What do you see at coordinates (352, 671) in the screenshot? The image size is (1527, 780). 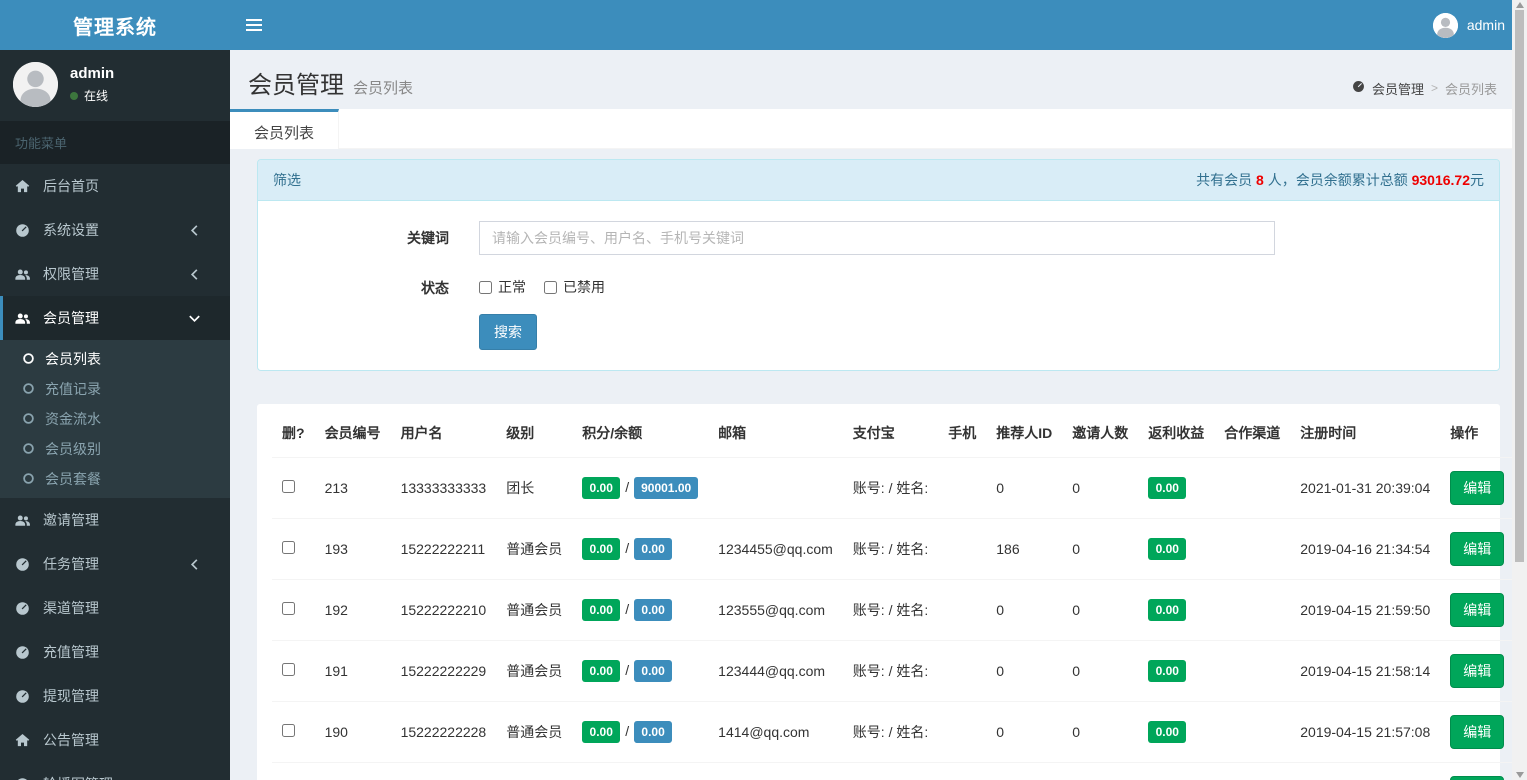 I see `cell-member-id: 191` at bounding box center [352, 671].